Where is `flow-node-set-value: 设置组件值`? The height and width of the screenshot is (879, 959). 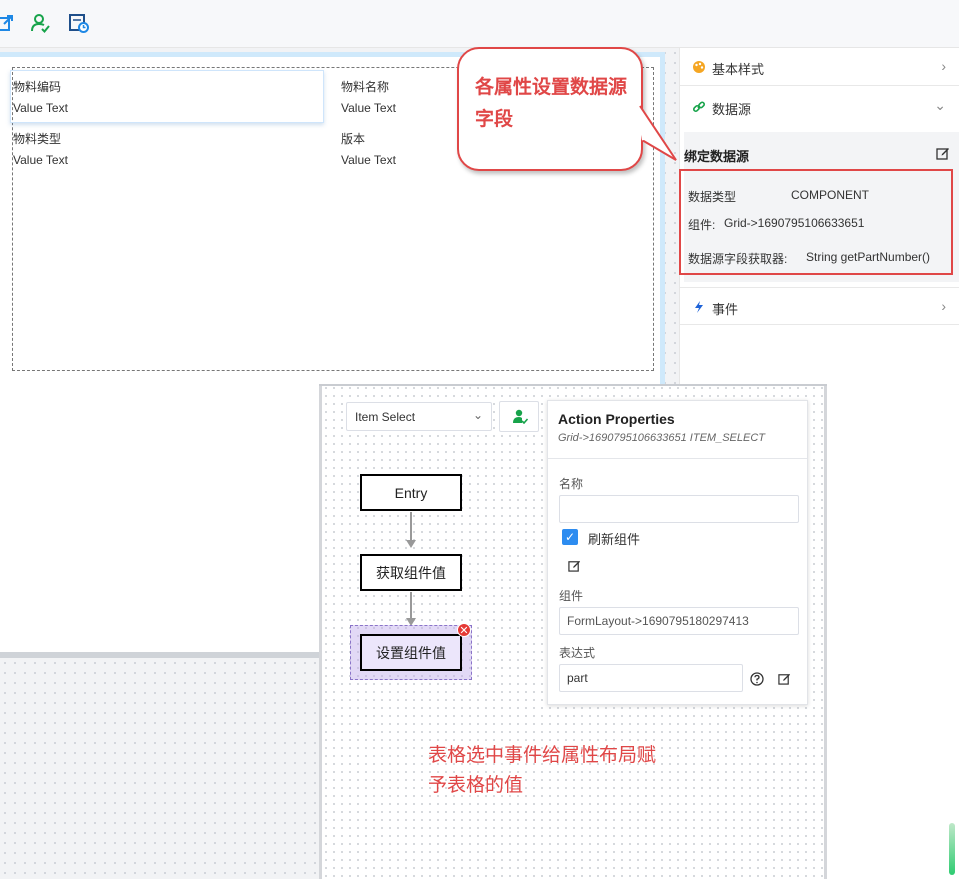
flow-node-set-value: 设置组件值 is located at coordinates (411, 652).